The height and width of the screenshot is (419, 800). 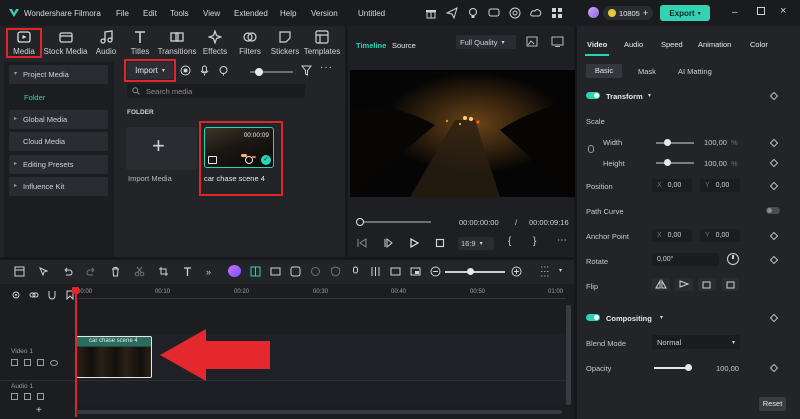 I want to click on record-icon, so click(x=185, y=70).